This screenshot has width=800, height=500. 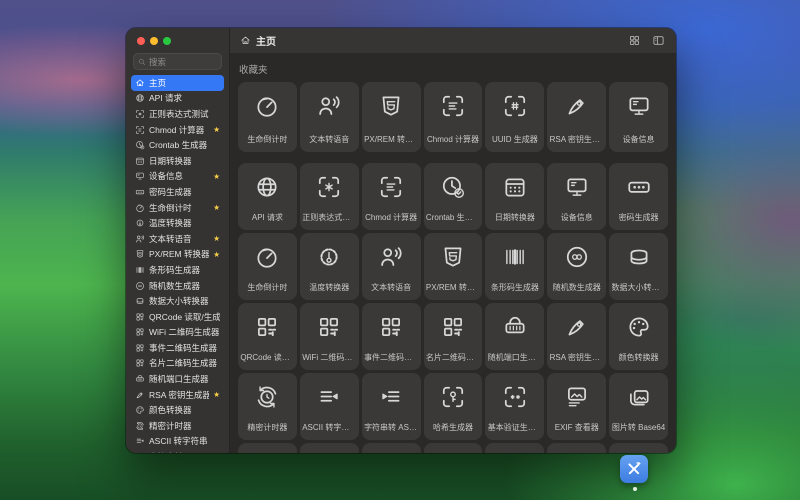 What do you see at coordinates (515, 406) in the screenshot?
I see `tool-tile: 基本验证生成器` at bounding box center [515, 406].